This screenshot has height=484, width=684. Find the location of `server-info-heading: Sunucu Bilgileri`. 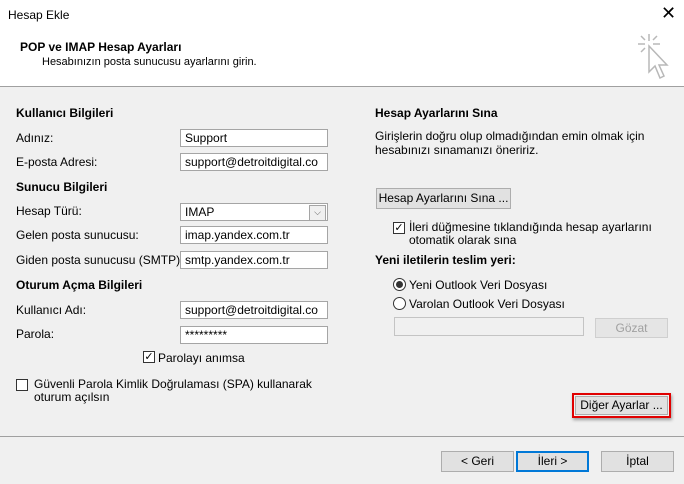

server-info-heading: Sunucu Bilgileri is located at coordinates (62, 187).